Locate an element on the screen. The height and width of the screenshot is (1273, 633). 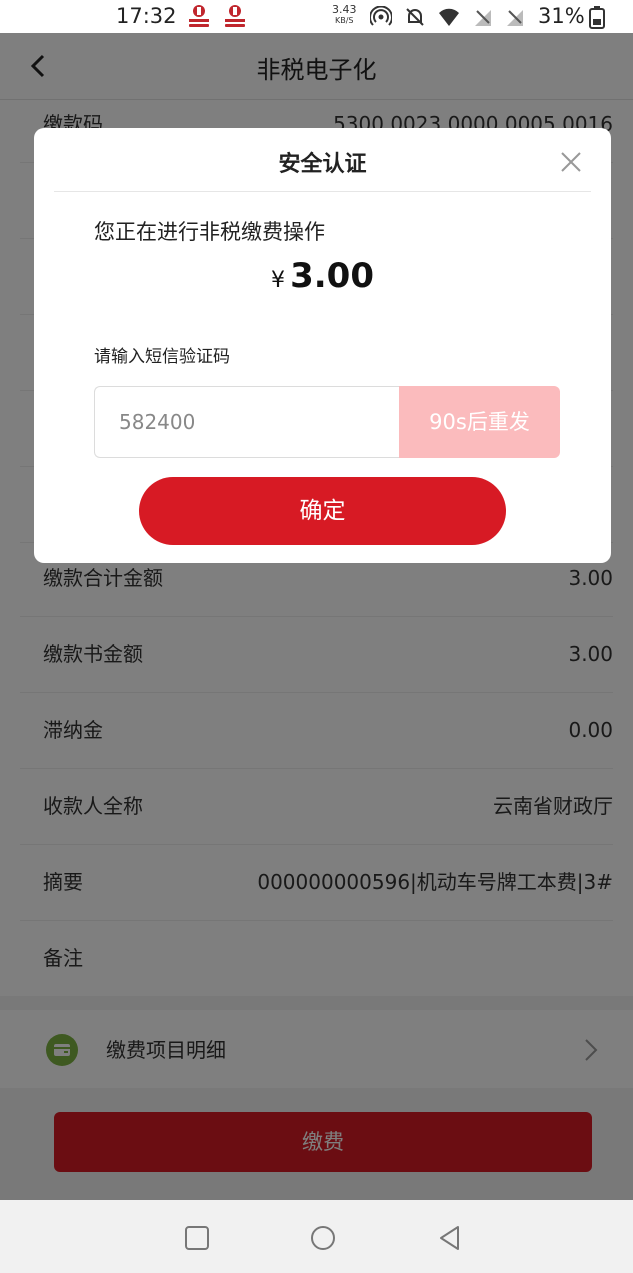
wifi-icon is located at coordinates (449, 17).